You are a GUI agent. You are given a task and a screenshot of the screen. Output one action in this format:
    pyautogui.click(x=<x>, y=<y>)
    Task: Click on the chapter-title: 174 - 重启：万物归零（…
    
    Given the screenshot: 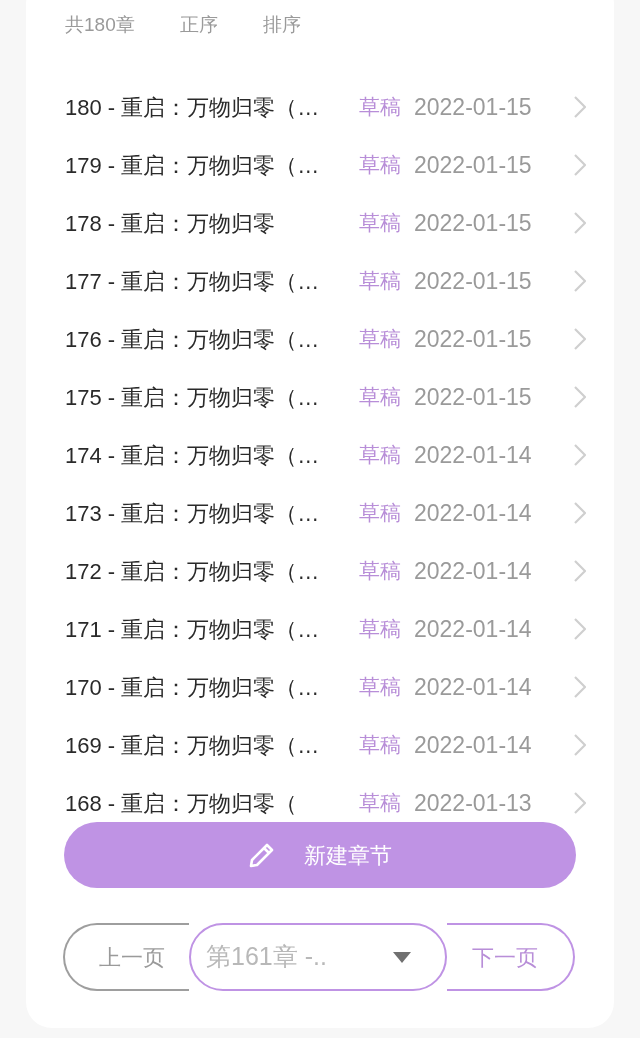 What is the action you would take?
    pyautogui.click(x=212, y=455)
    